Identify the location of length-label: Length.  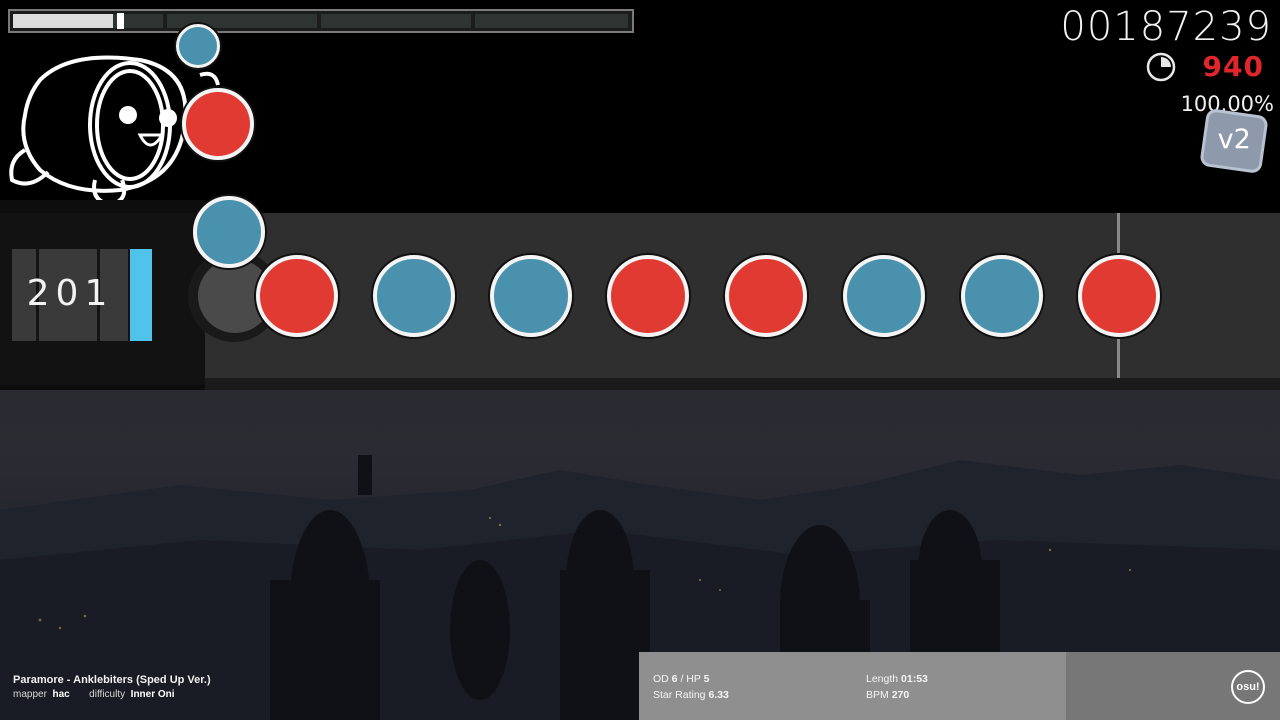
(882, 679).